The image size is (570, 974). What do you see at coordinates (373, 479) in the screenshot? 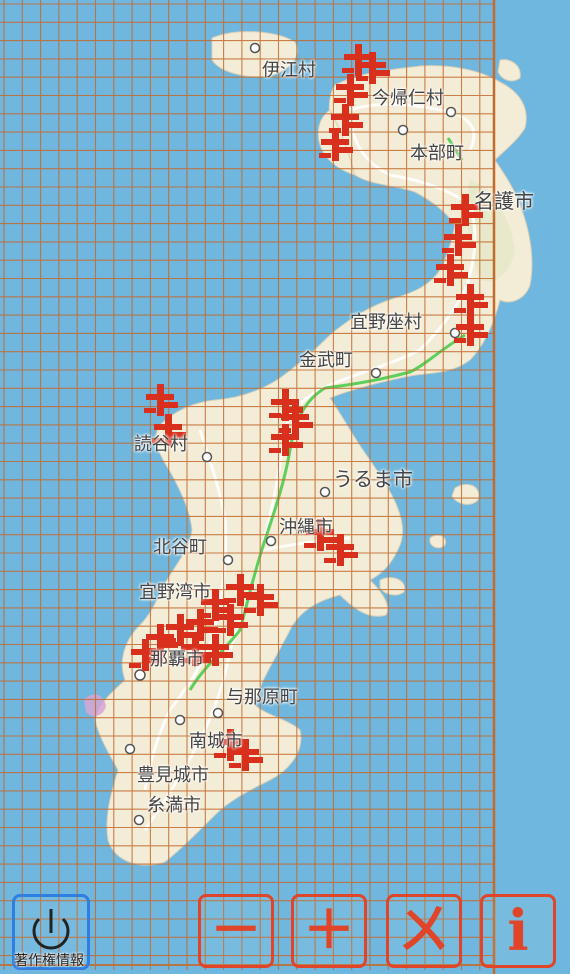
I see `label-uruma: うるま市` at bounding box center [373, 479].